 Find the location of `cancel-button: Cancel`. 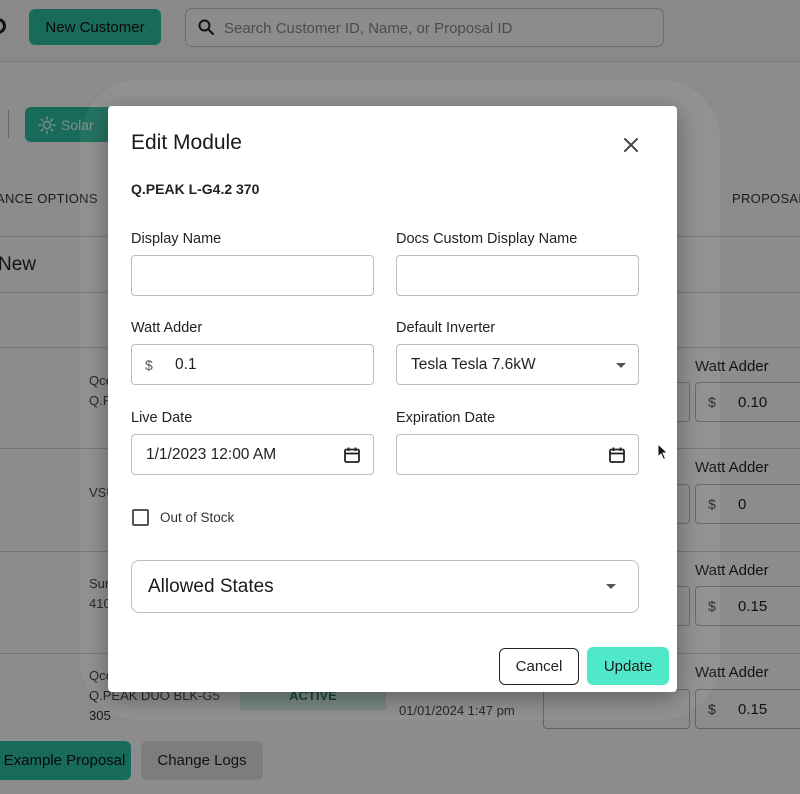

cancel-button: Cancel is located at coordinates (539, 666).